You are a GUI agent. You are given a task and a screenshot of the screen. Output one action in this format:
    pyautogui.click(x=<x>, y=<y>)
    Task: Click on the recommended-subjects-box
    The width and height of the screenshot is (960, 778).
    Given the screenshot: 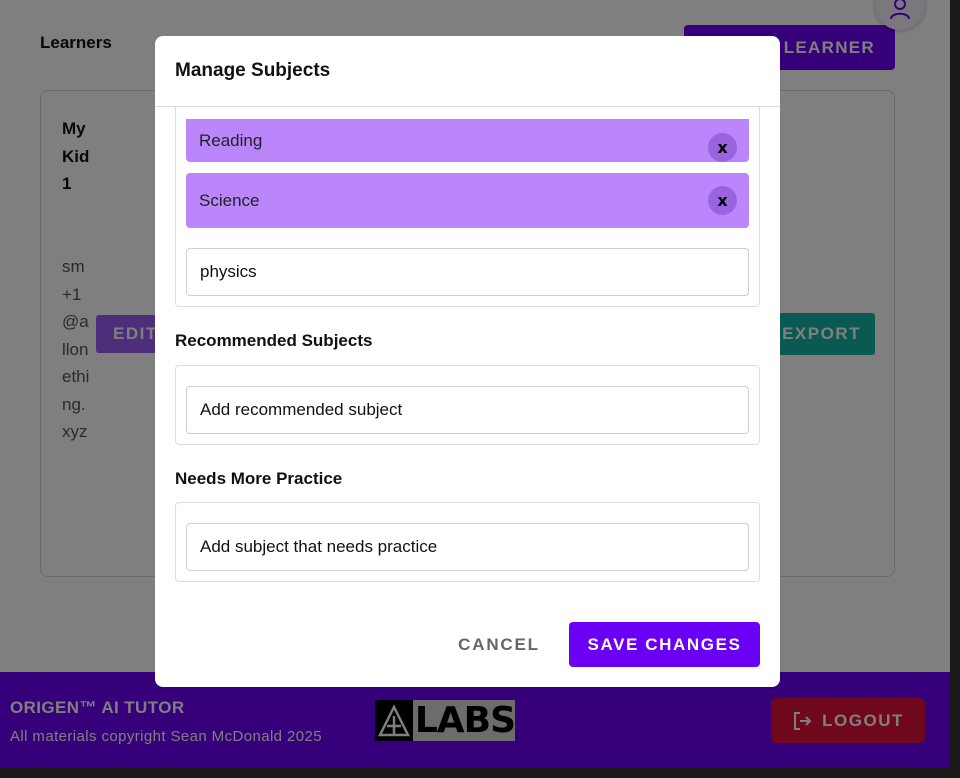 What is the action you would take?
    pyautogui.click(x=467, y=405)
    